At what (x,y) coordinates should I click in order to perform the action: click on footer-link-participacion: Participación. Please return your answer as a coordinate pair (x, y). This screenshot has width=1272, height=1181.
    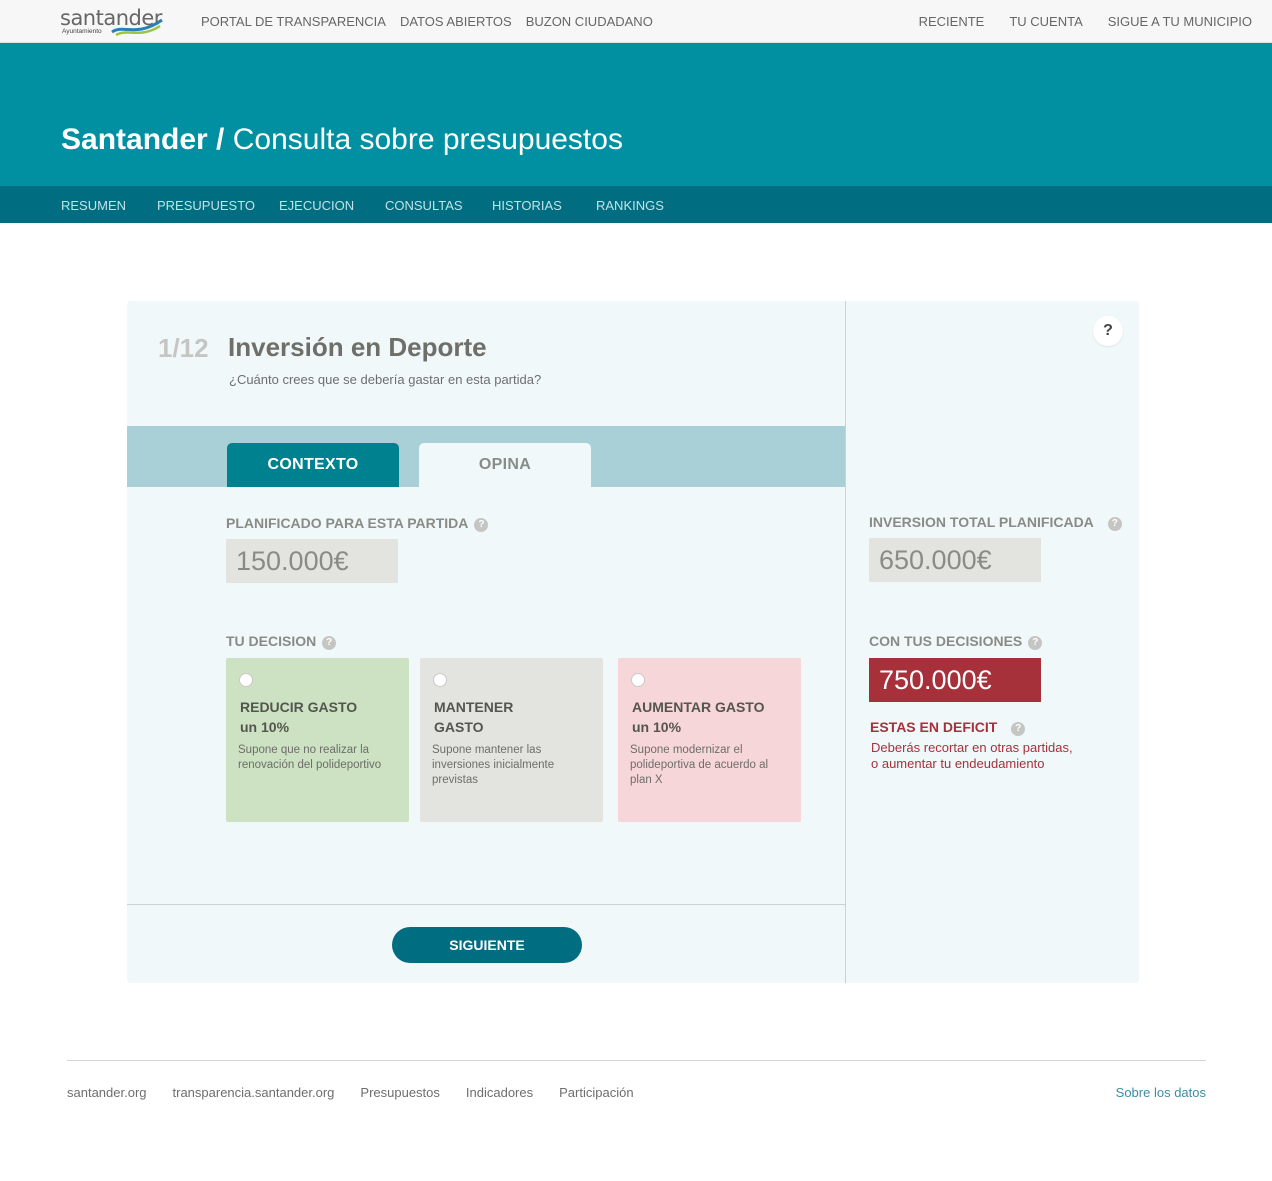
    Looking at the image, I should click on (596, 1092).